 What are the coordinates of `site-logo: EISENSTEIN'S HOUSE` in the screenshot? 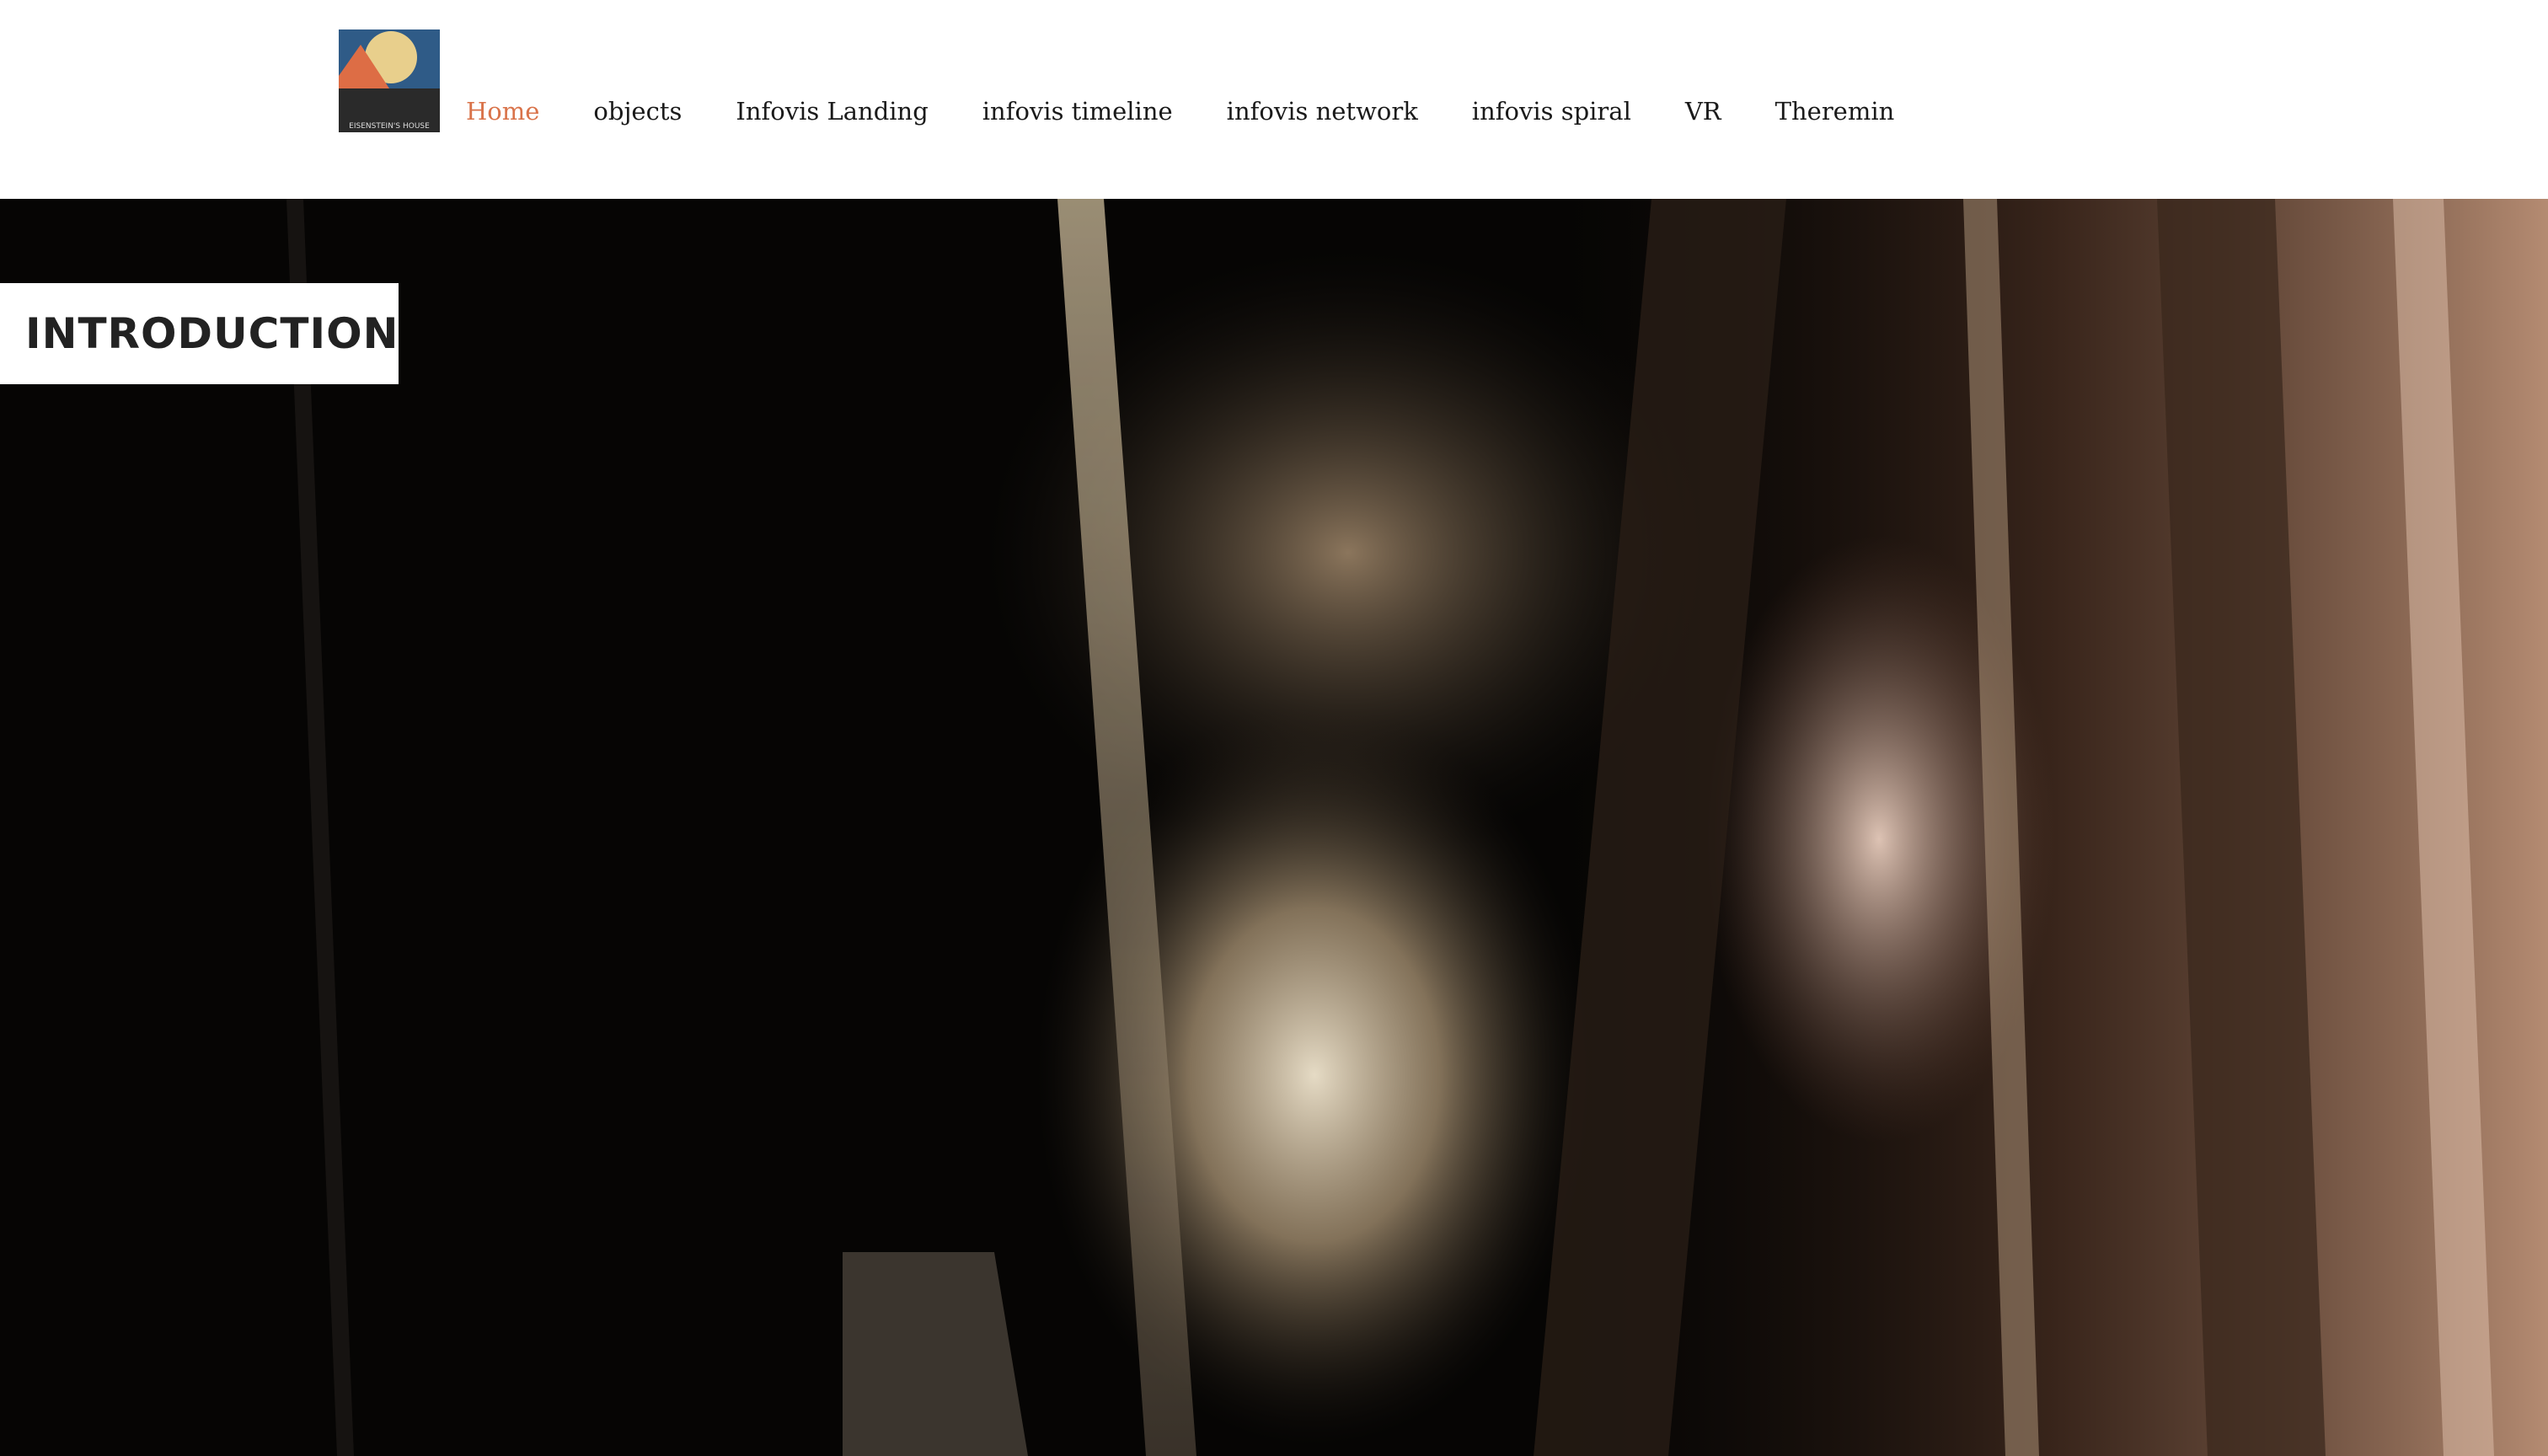 It's located at (389, 80).